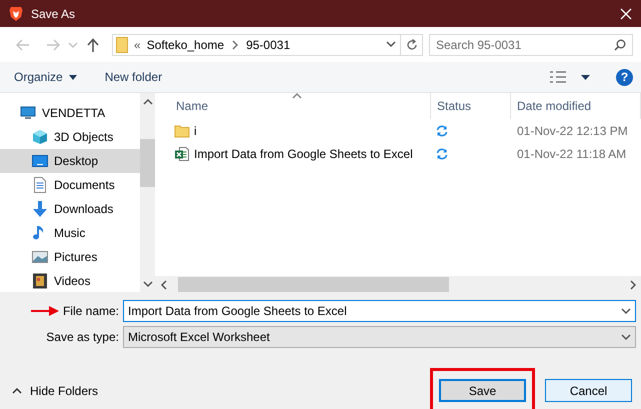 The height and width of the screenshot is (409, 641). What do you see at coordinates (82, 337) in the screenshot?
I see `field-label: Save as type:` at bounding box center [82, 337].